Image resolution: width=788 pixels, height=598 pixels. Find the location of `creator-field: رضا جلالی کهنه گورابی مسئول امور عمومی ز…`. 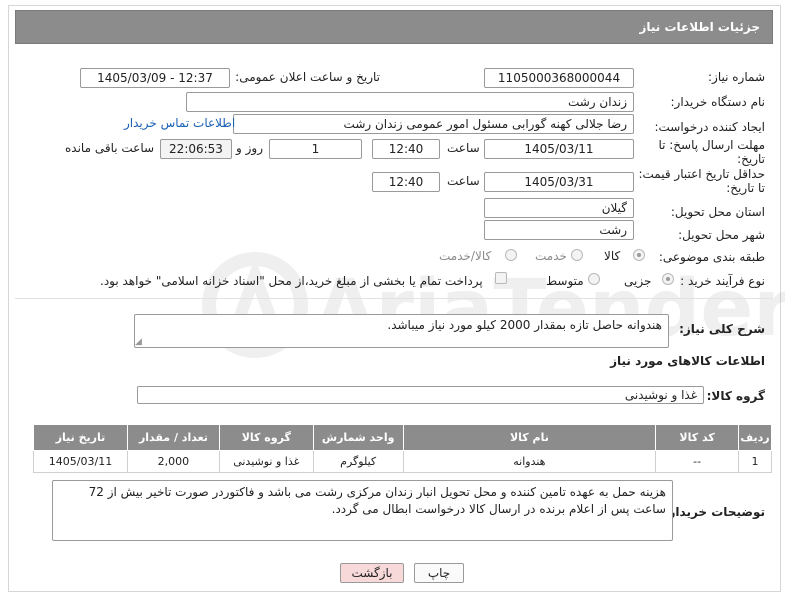

creator-field: رضا جلالی کهنه گورابی مسئول امور عمومی ز… is located at coordinates (433, 124).